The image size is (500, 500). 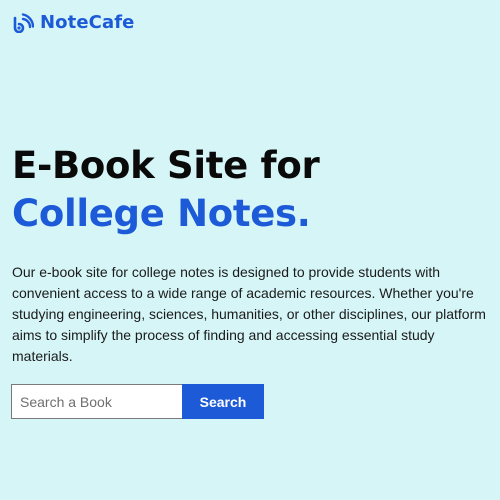 What do you see at coordinates (161, 213) in the screenshot?
I see `hero-title-highlight: College Notes.` at bounding box center [161, 213].